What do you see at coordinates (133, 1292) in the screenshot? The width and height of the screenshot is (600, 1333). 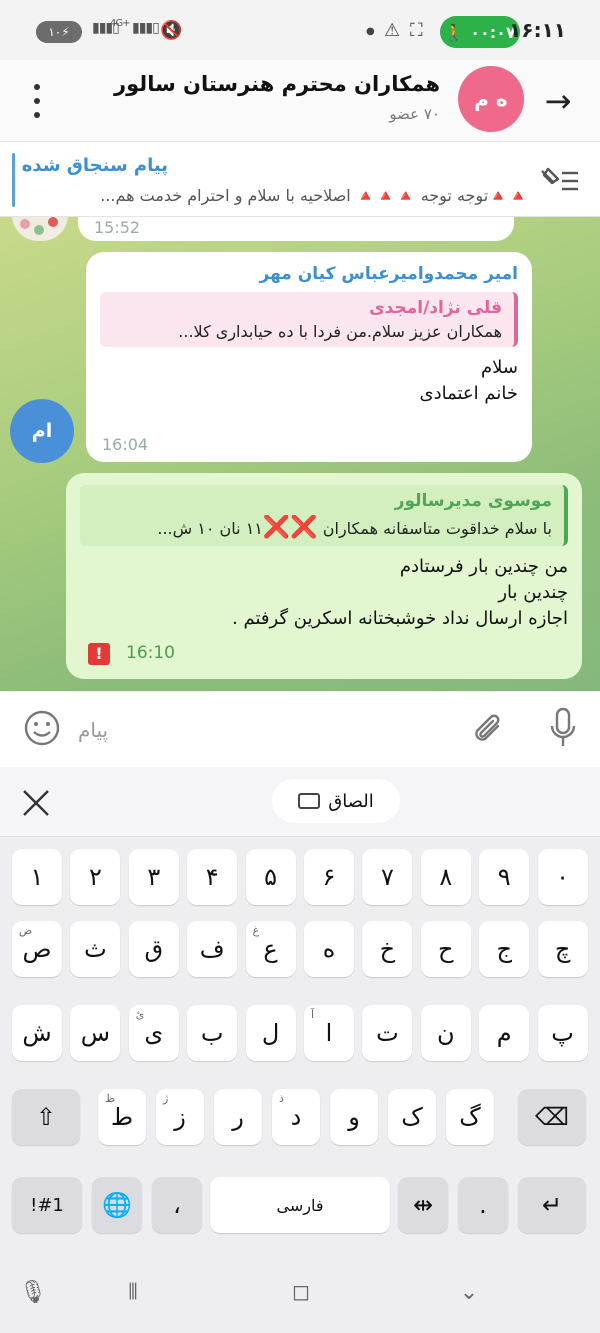 I see `recent-apps-button: ⦀` at bounding box center [133, 1292].